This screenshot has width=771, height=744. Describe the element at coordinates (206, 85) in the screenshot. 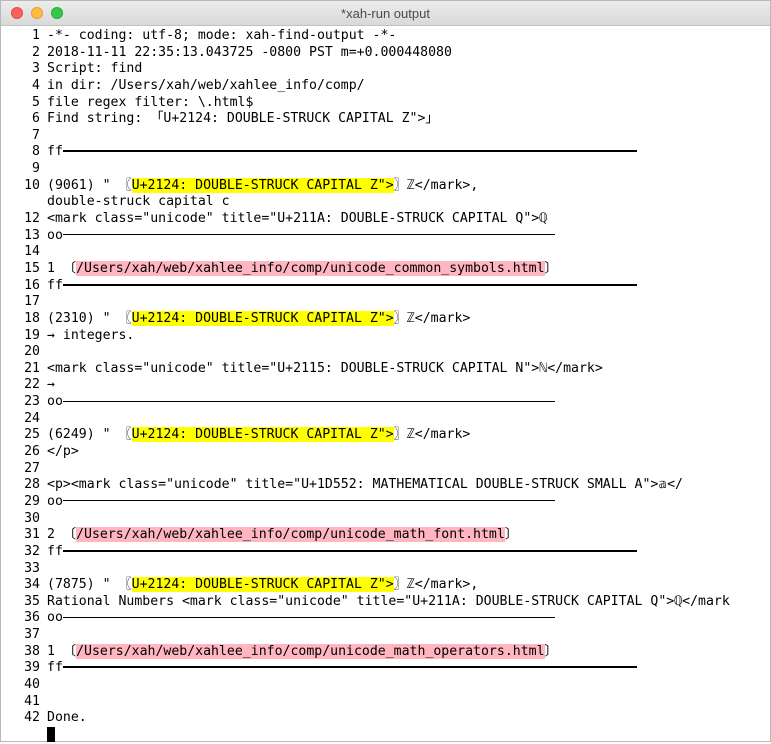

I see `line-text: in dir: /Users/xah/web/xahlee_info/comp/` at that location.